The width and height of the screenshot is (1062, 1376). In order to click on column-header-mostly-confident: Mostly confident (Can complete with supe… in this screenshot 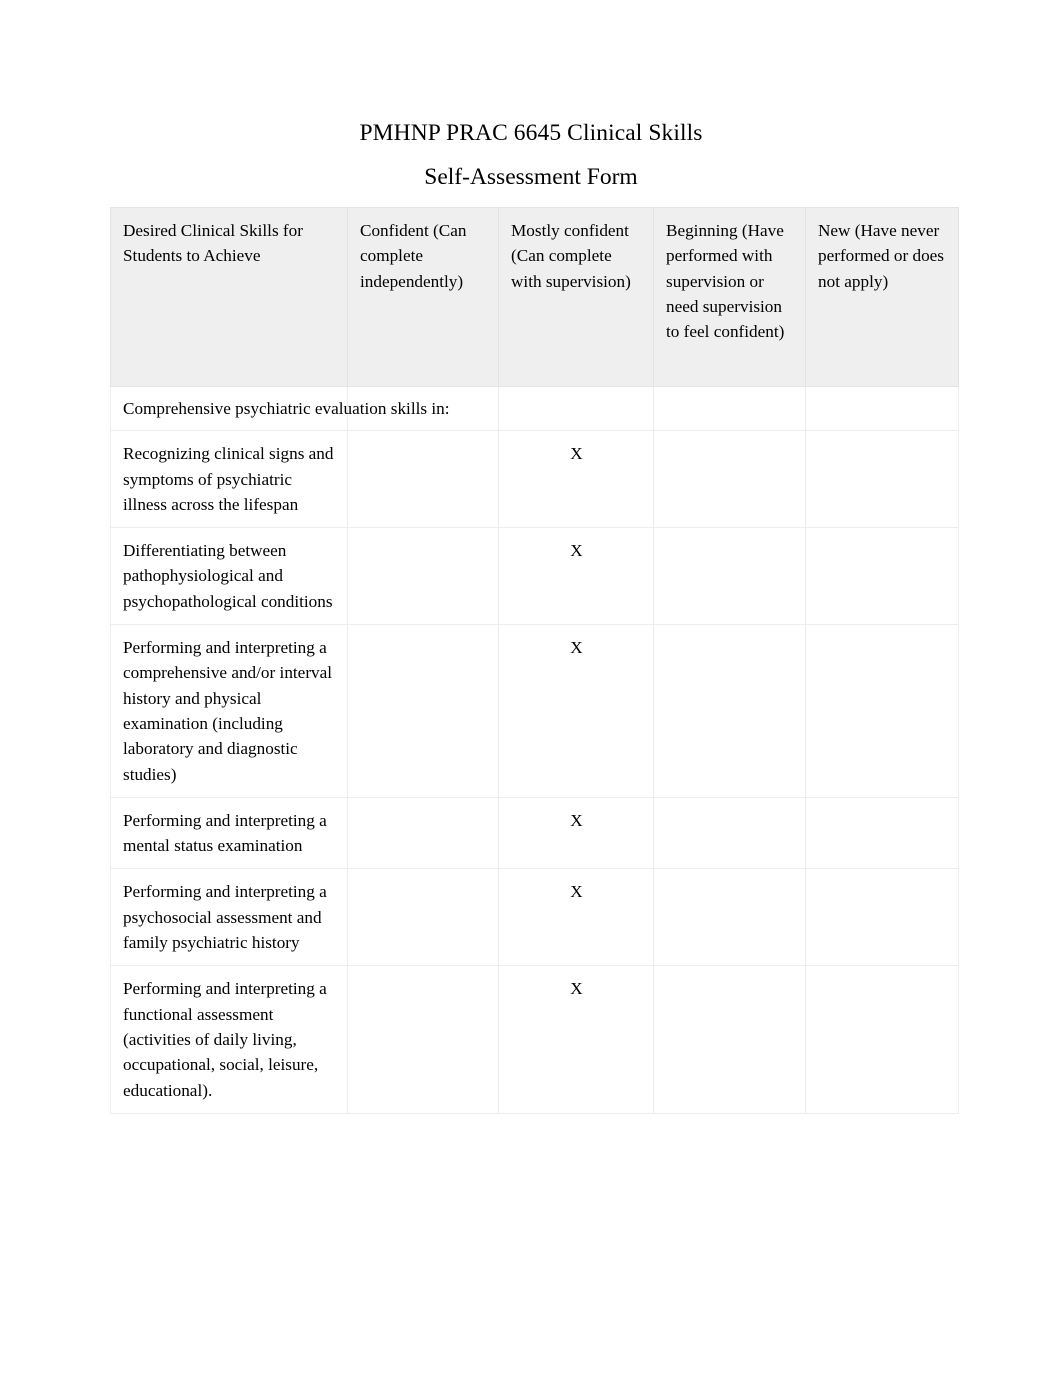, I will do `click(576, 297)`.